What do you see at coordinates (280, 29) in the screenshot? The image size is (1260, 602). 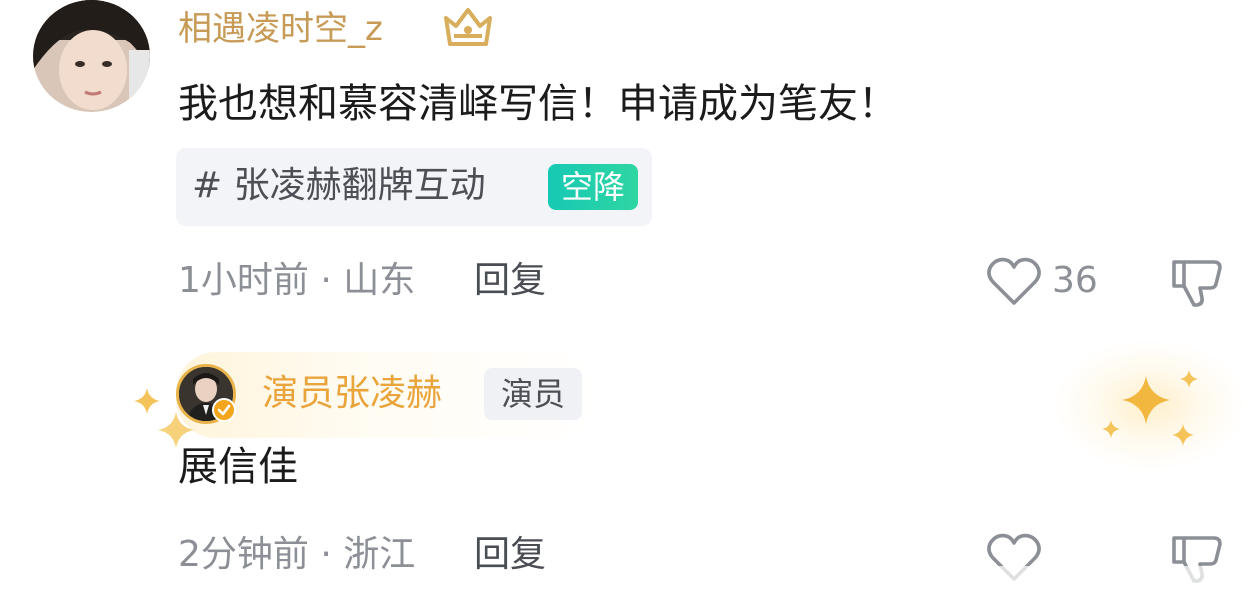 I see `username: 相遇凌时空_z` at bounding box center [280, 29].